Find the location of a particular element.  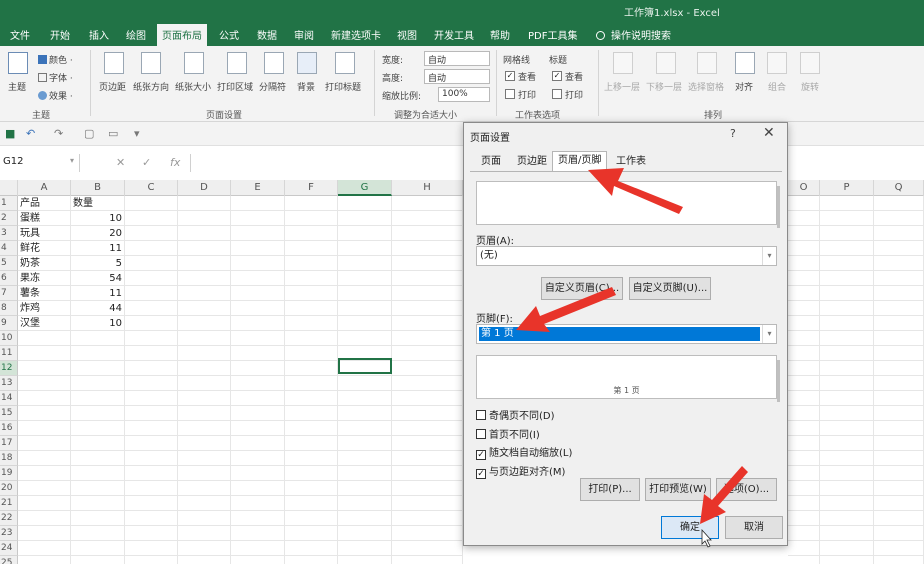

themes-icon is located at coordinates (18, 63).